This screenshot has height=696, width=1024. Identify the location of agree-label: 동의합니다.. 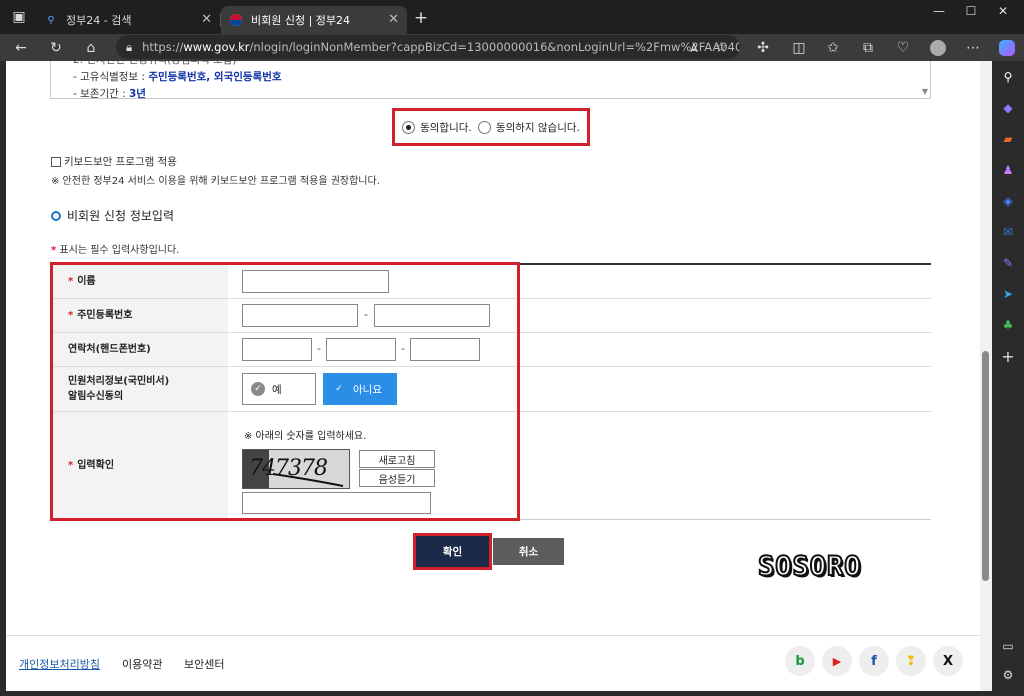
(446, 127).